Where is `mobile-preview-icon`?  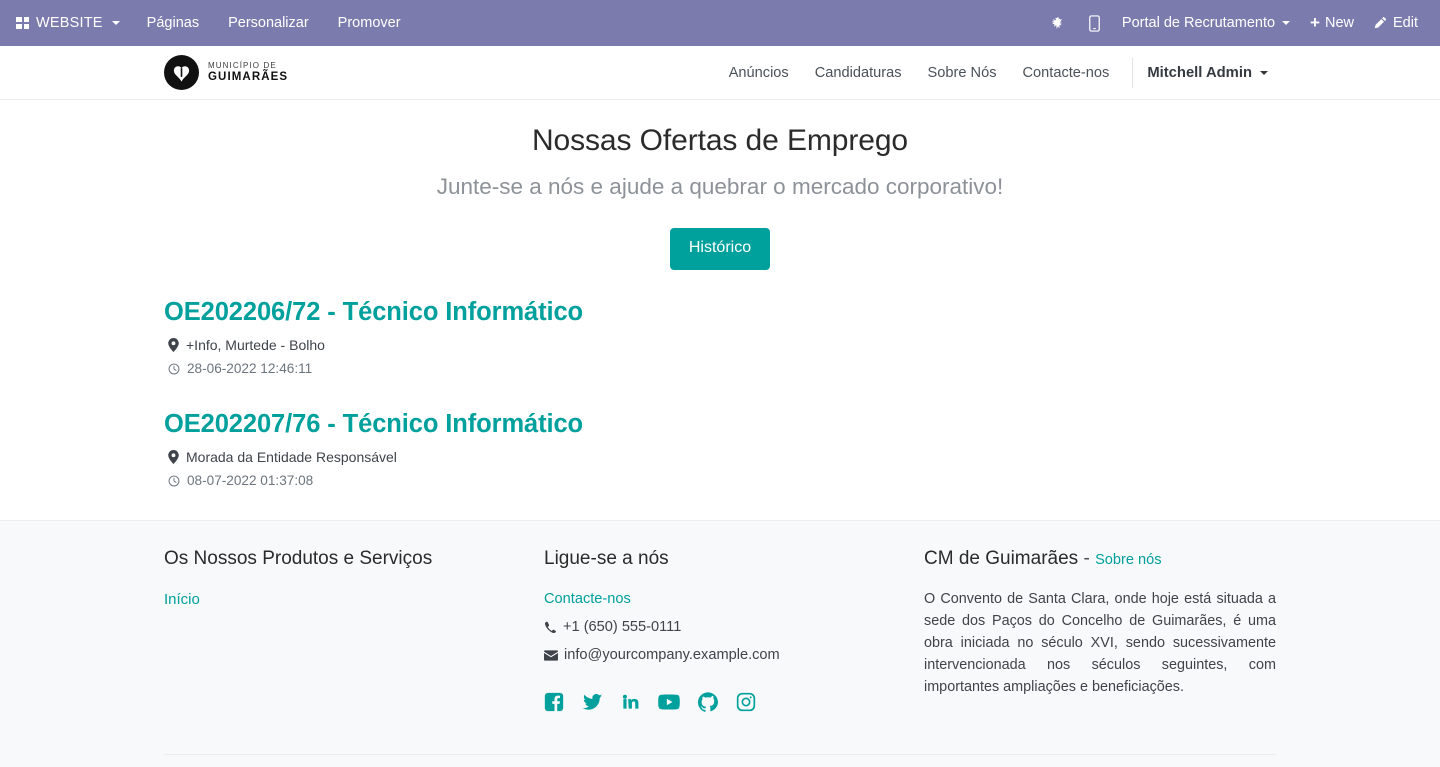
mobile-preview-icon is located at coordinates (1094, 23).